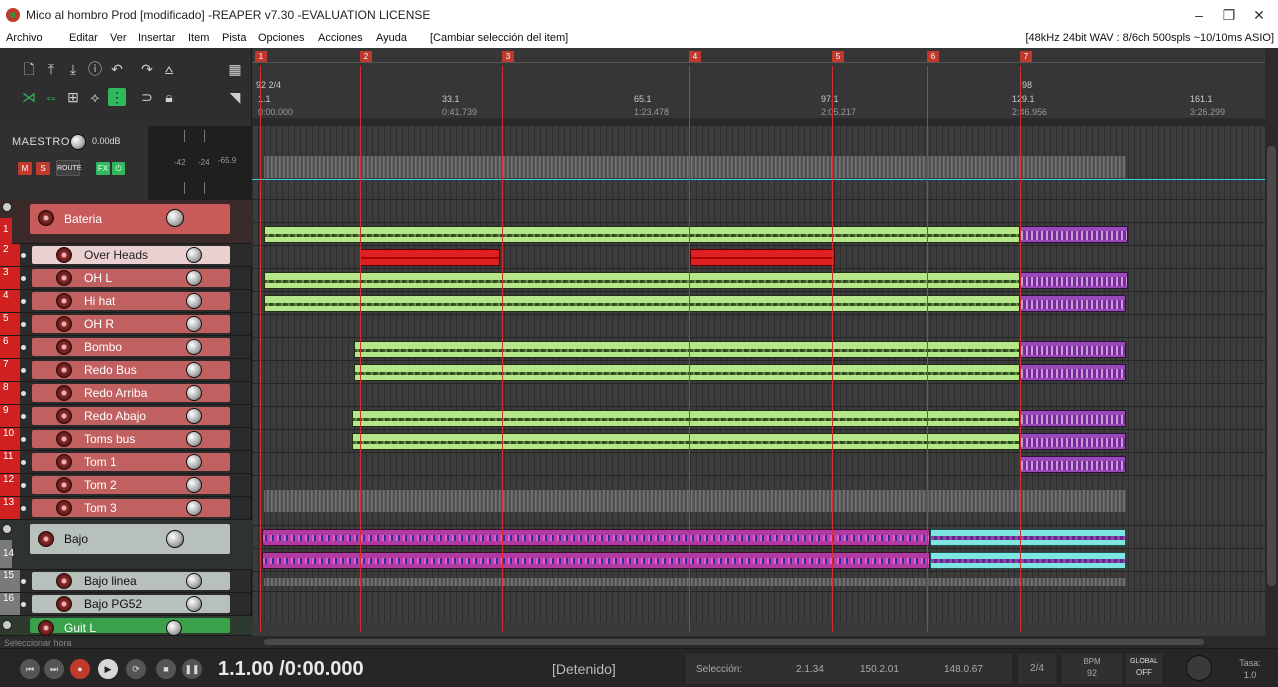  I want to click on menu-opciones: Opciones, so click(281, 38).